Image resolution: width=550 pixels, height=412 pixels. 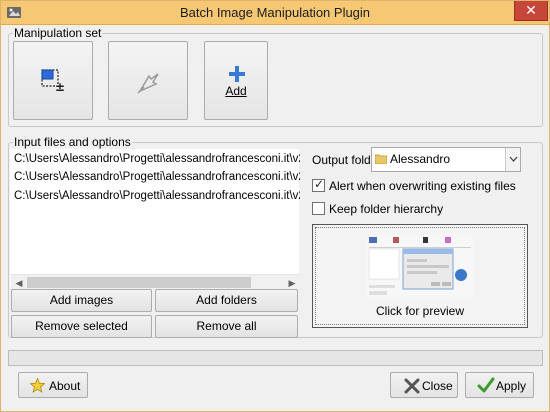 What do you see at coordinates (420, 267) in the screenshot?
I see `preview-thumbnail` at bounding box center [420, 267].